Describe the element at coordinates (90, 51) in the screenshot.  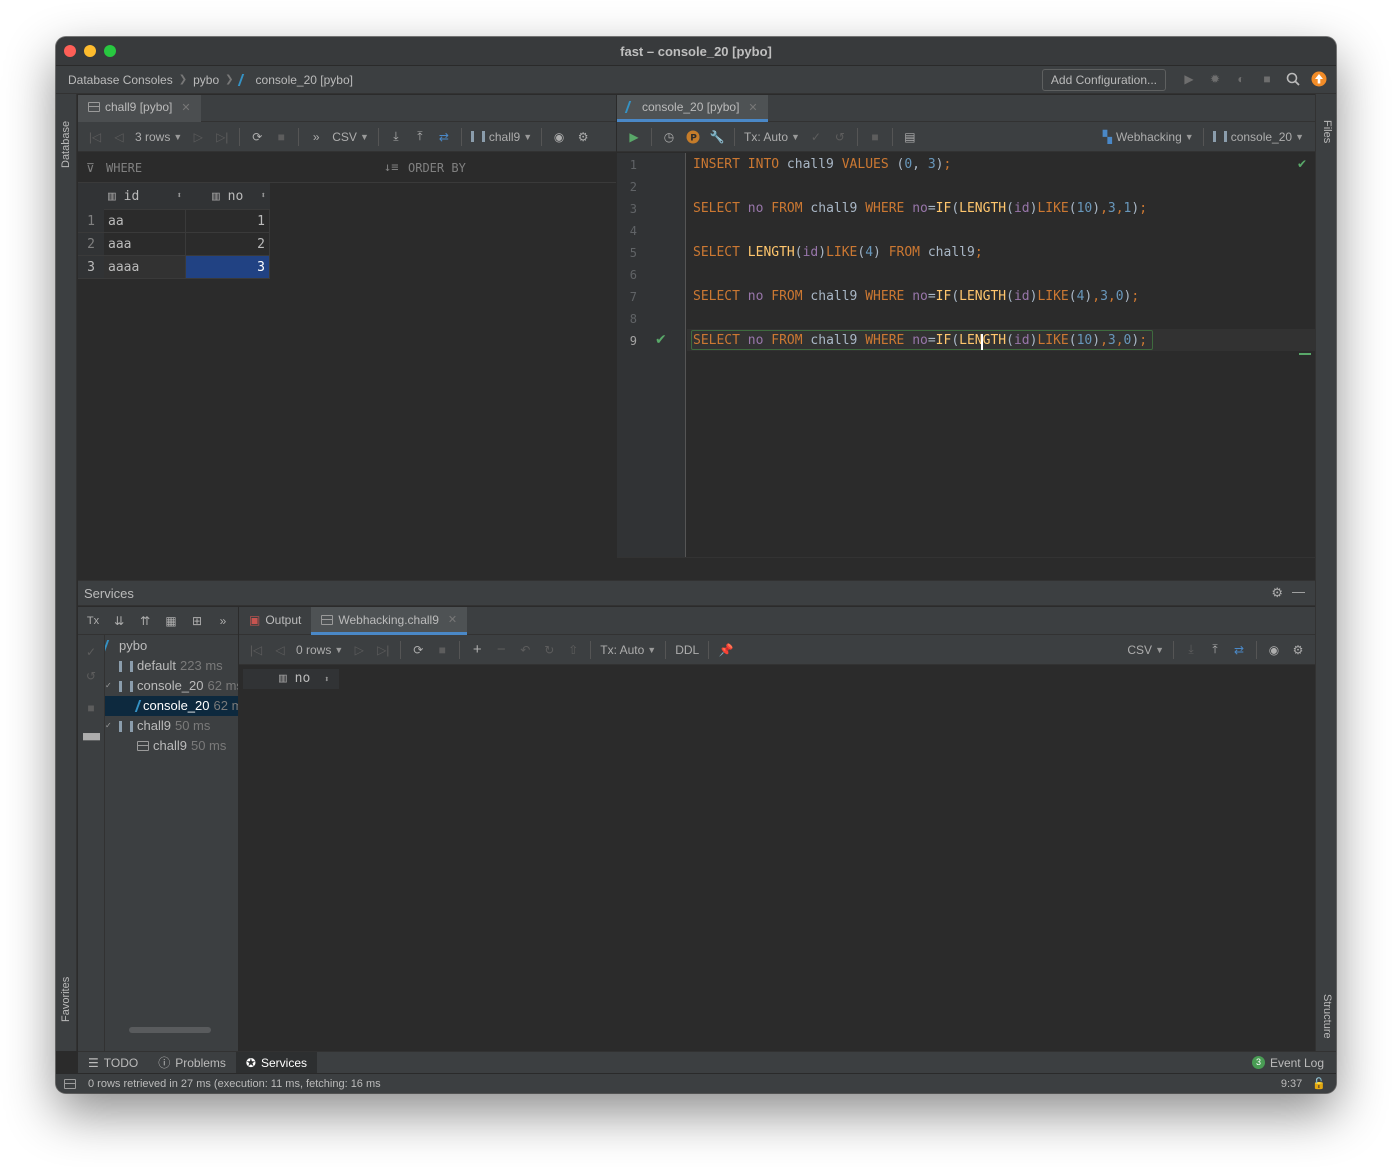
I see `minimize-window-button` at that location.